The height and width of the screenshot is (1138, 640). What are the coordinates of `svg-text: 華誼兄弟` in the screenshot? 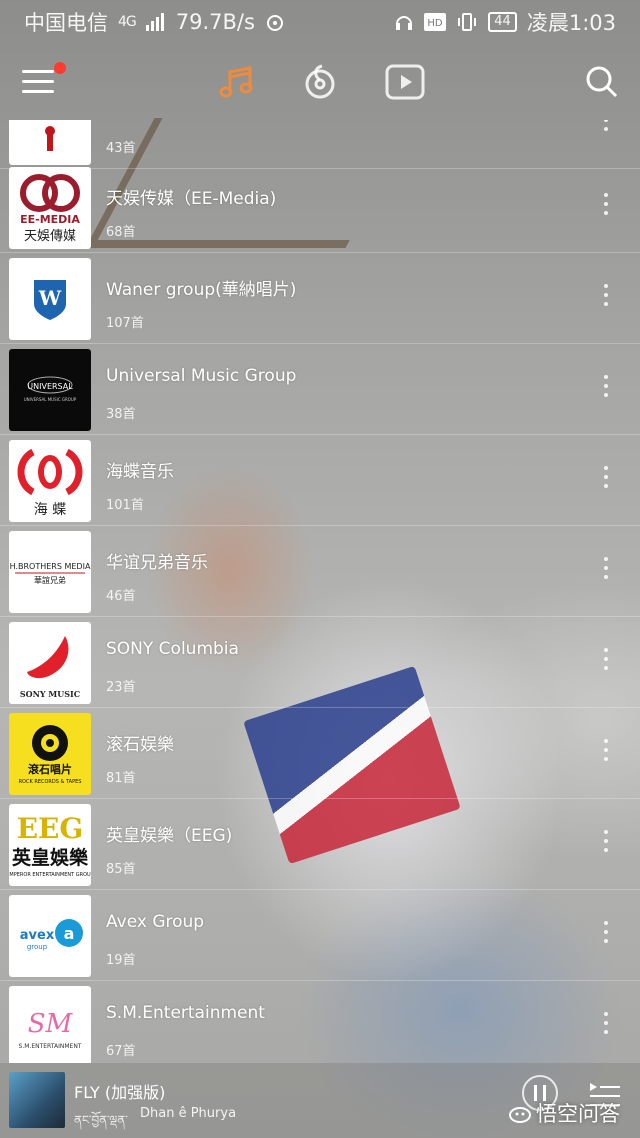 It's located at (50, 580).